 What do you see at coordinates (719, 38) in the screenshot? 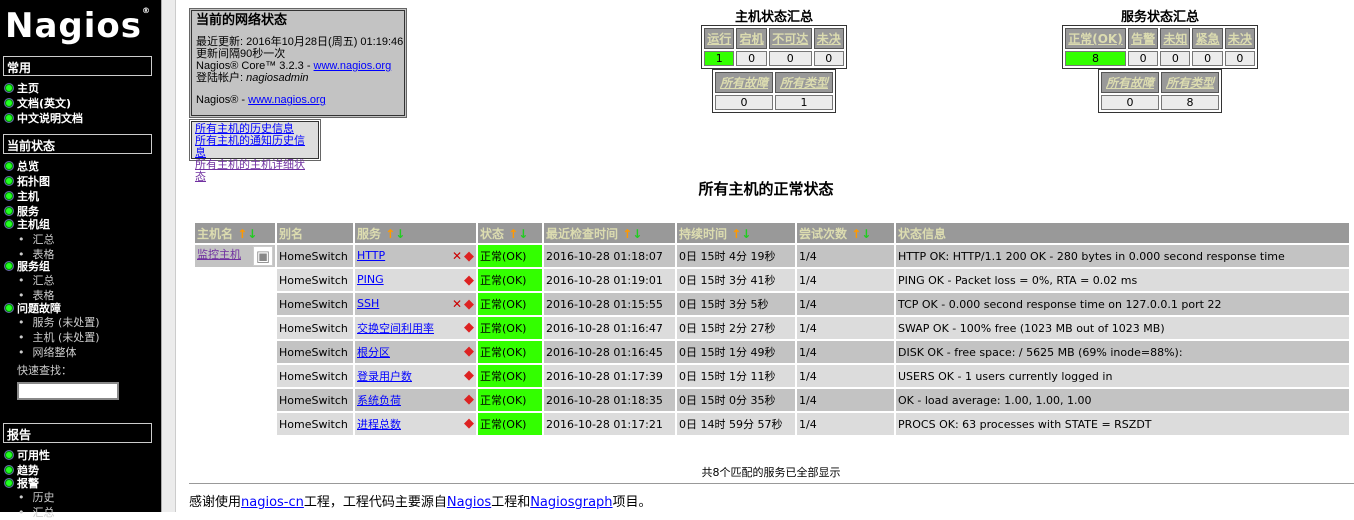
I see `h-header-0: 运行` at bounding box center [719, 38].